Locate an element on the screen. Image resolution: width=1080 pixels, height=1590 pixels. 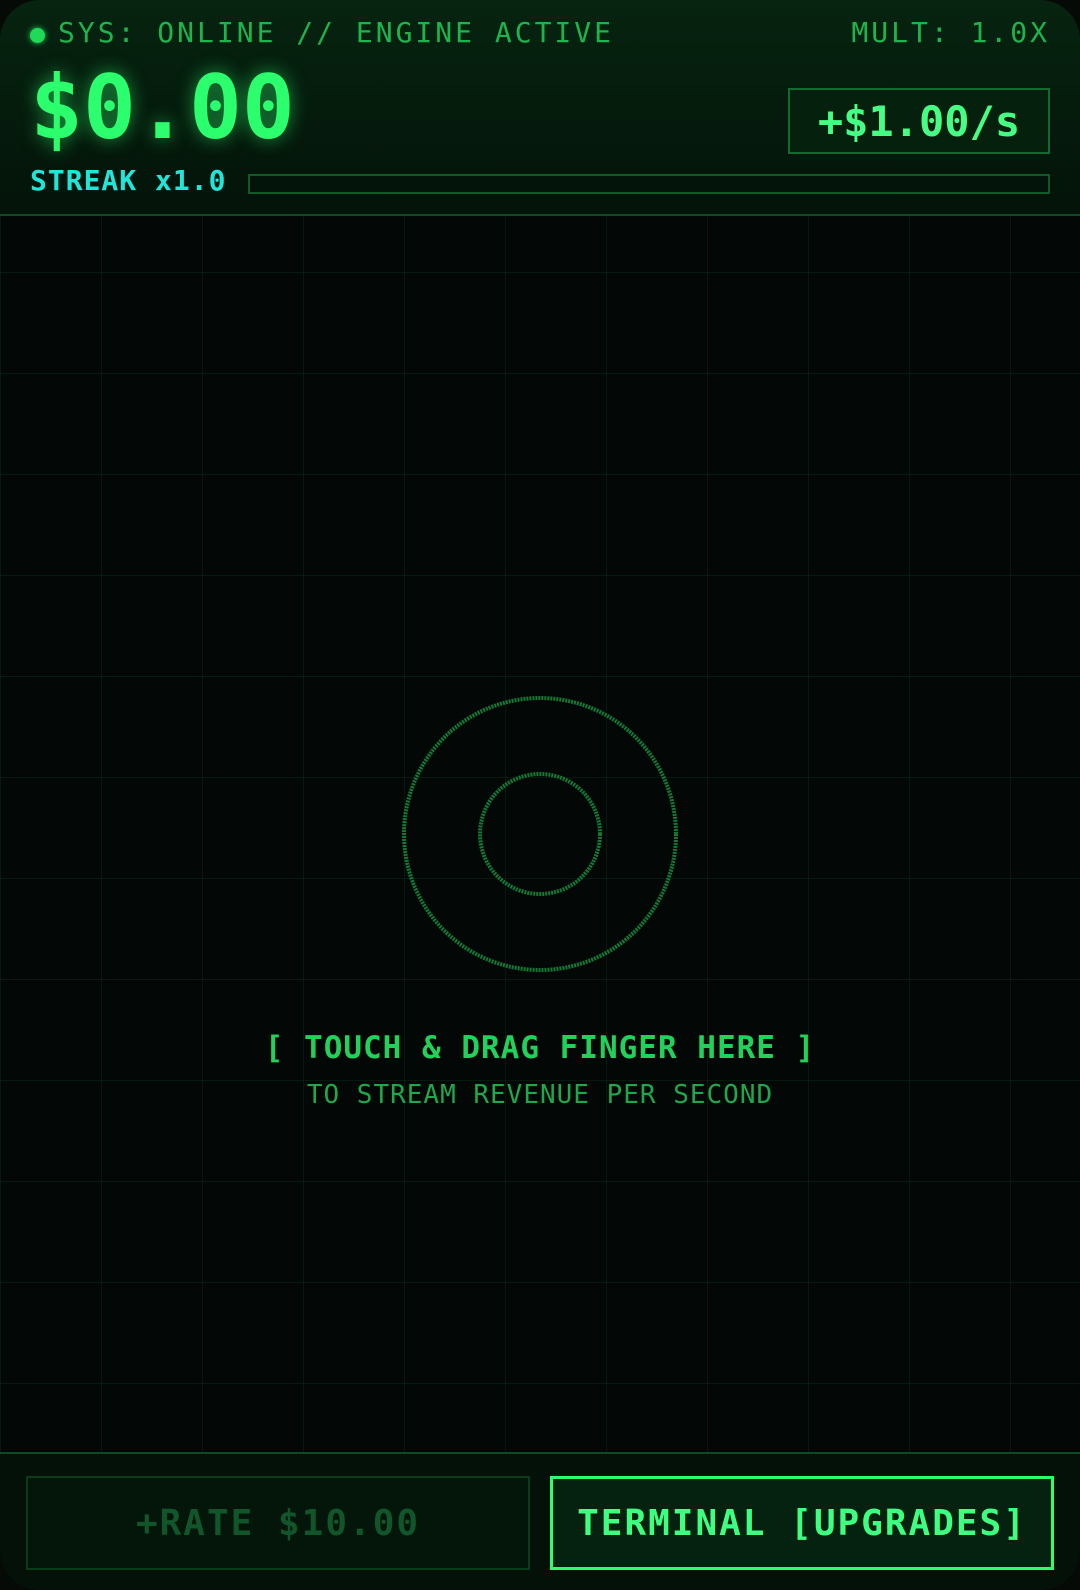
touch-prompt: [ TOUCH & DRAG FINGER HERE ] is located at coordinates (540, 1048).